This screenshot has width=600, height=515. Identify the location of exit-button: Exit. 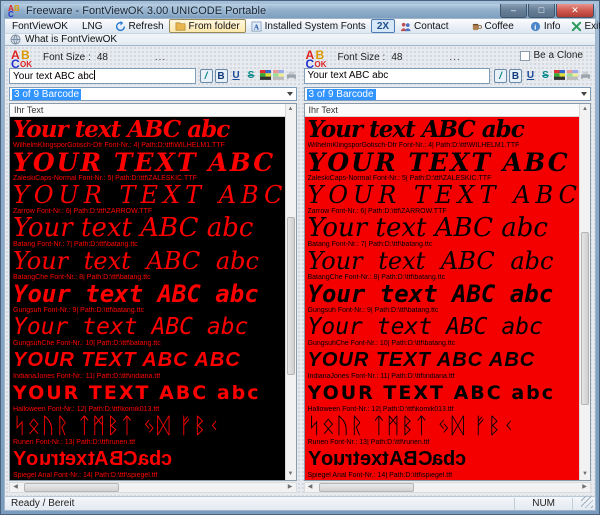
(583, 26).